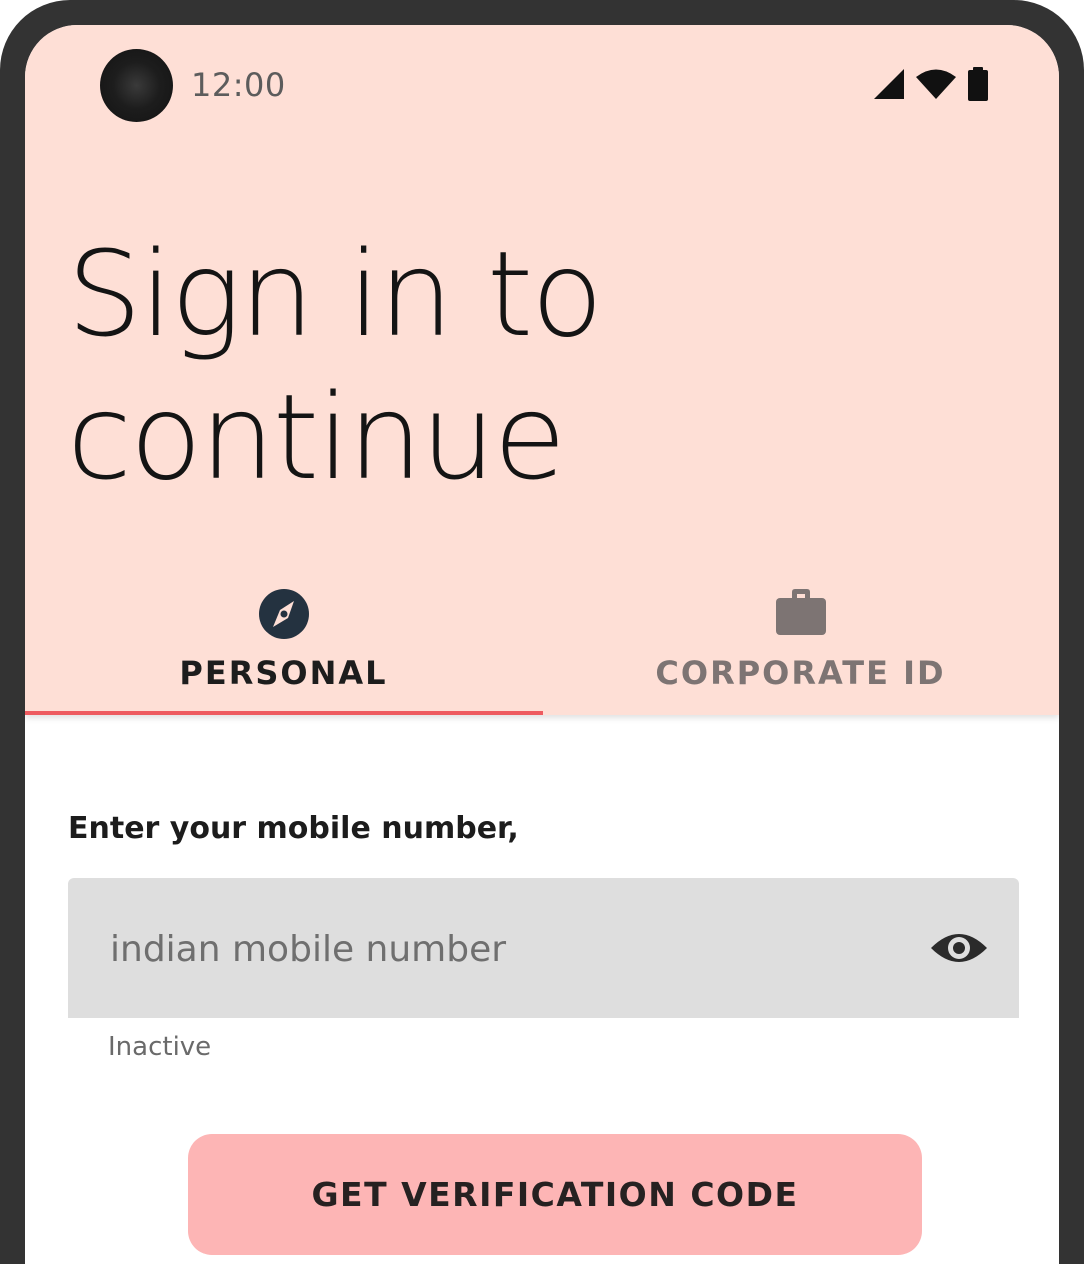 This screenshot has width=1084, height=1264. I want to click on wifi-icon, so click(936, 84).